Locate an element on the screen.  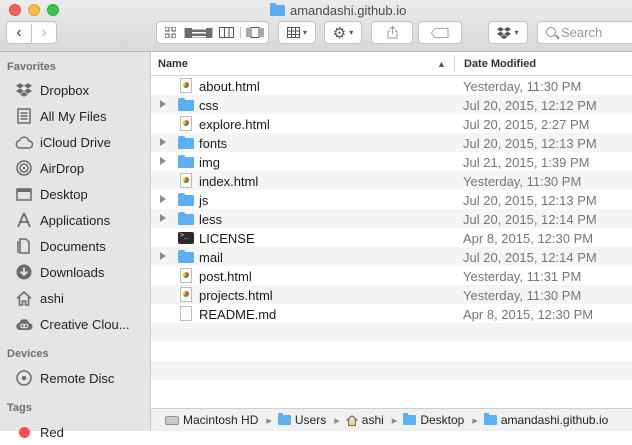
sidebar-item-icloud-drive: iCloud Drive is located at coordinates (75, 142).